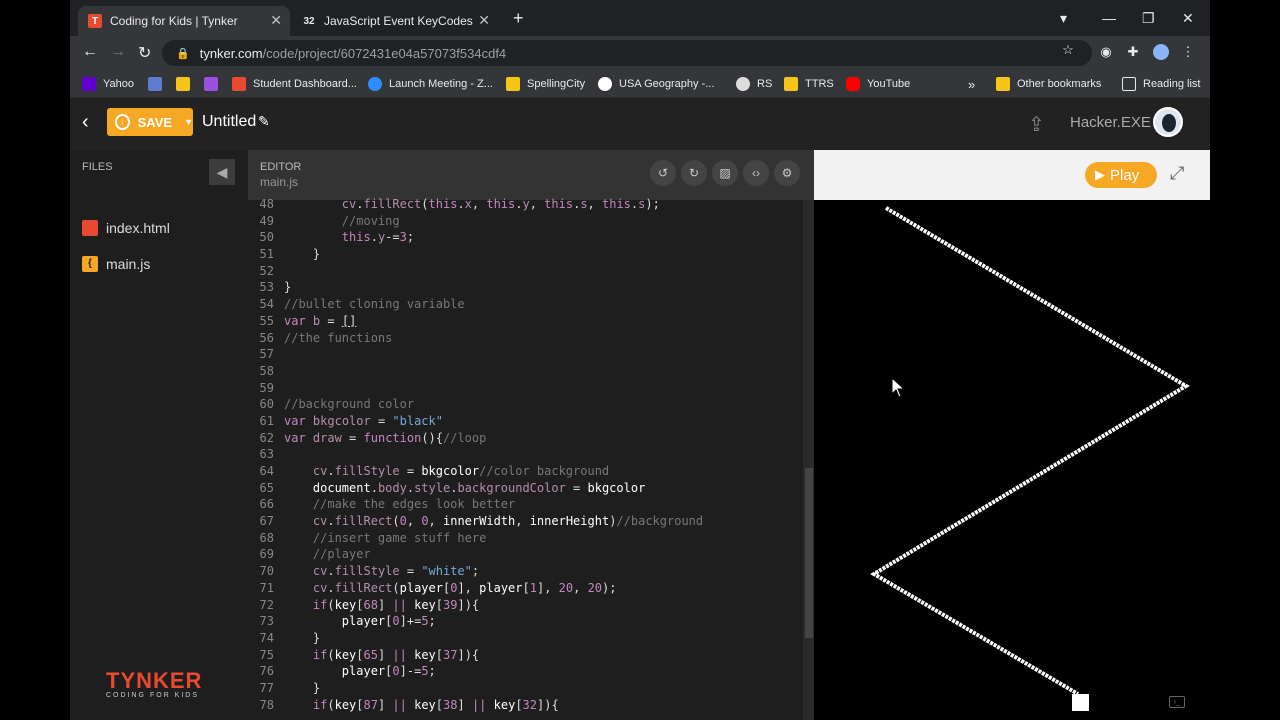 Image resolution: width=1280 pixels, height=720 pixels. What do you see at coordinates (526, 321) in the screenshot?
I see `code-line: 55 var b = []` at bounding box center [526, 321].